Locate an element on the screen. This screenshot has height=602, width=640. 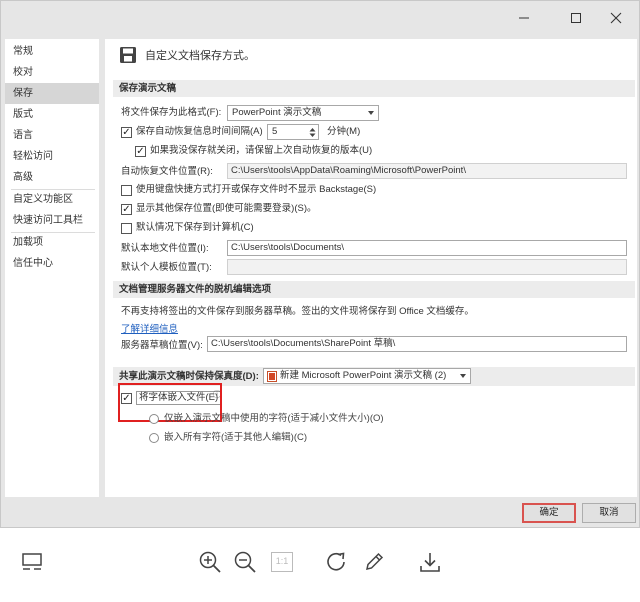
zoom-out-button is located at coordinates (245, 562).